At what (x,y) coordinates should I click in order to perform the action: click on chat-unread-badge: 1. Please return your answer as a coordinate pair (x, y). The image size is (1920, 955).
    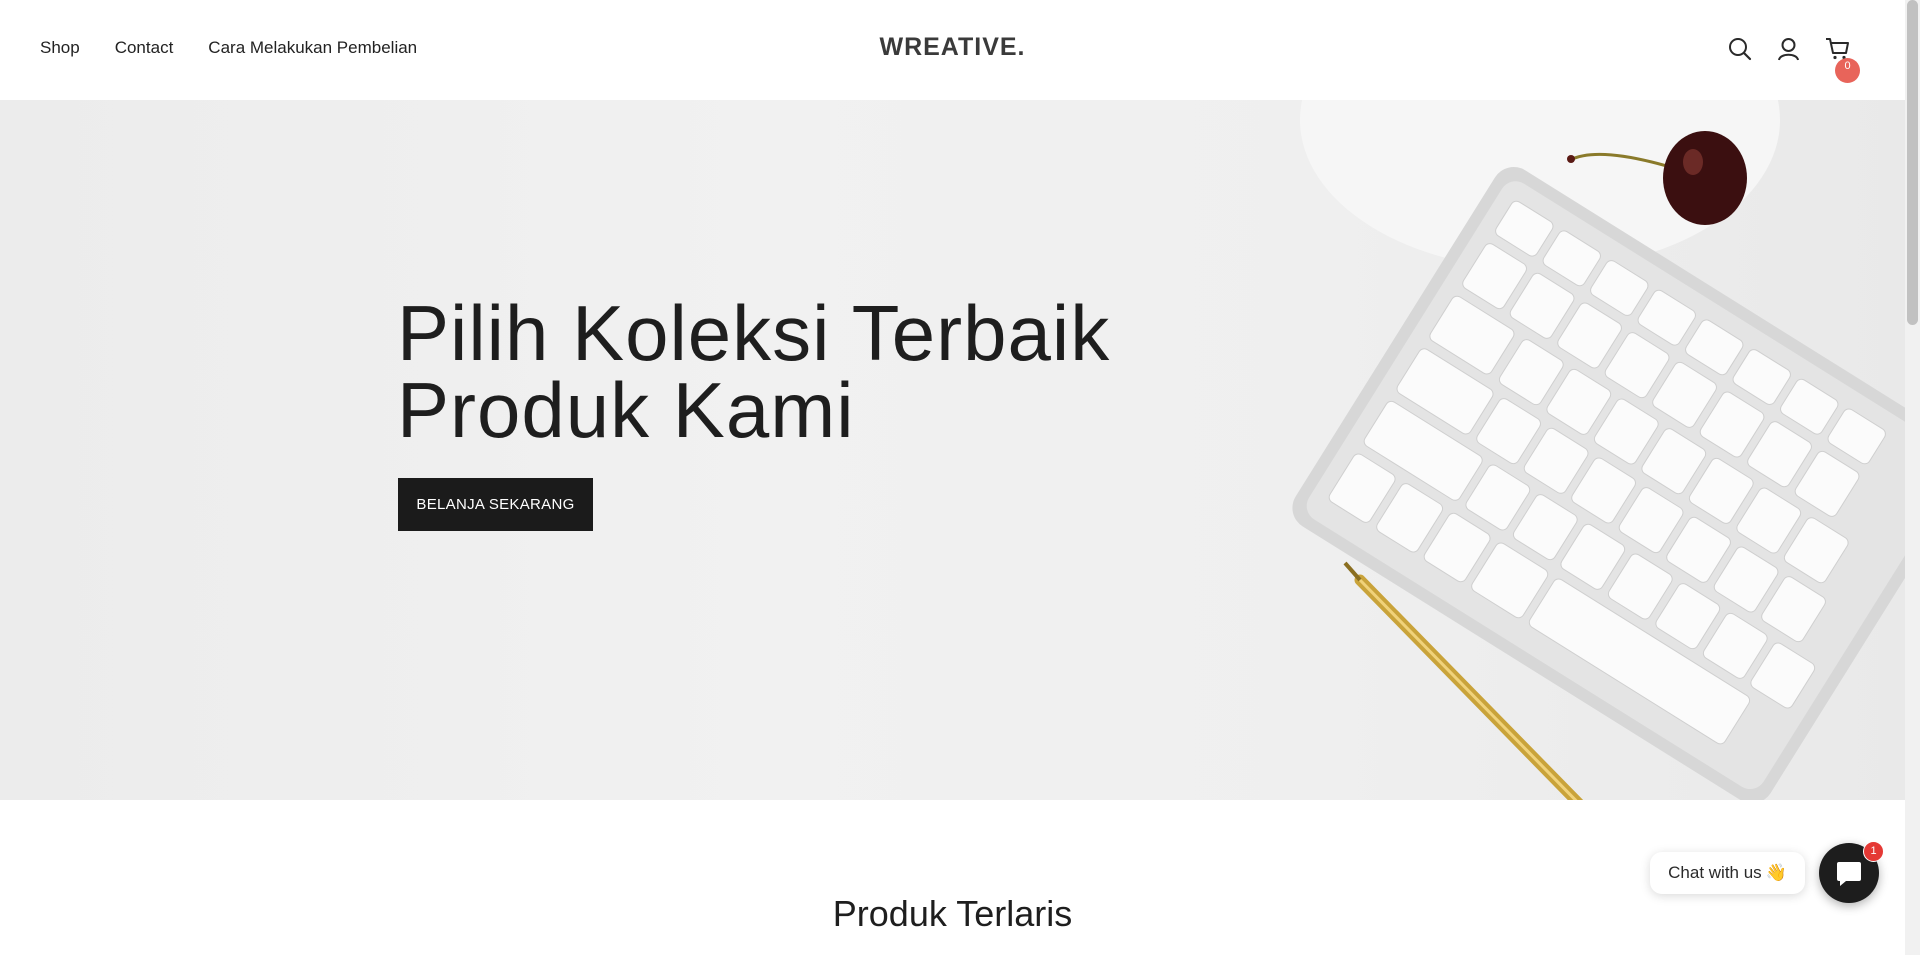
    Looking at the image, I should click on (1873, 851).